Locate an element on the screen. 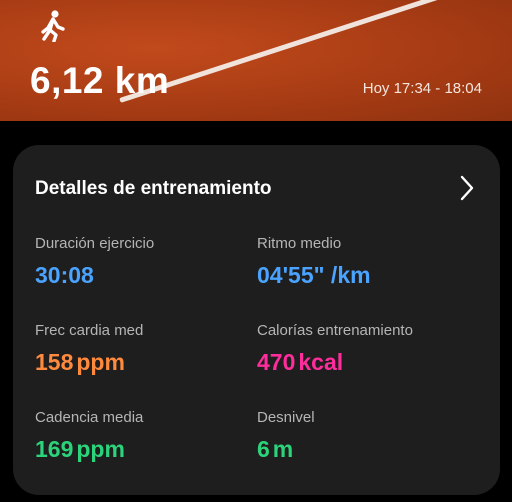 The width and height of the screenshot is (512, 502). metric-avg-cadence: Cadencia media 169 ppm is located at coordinates (89, 436).